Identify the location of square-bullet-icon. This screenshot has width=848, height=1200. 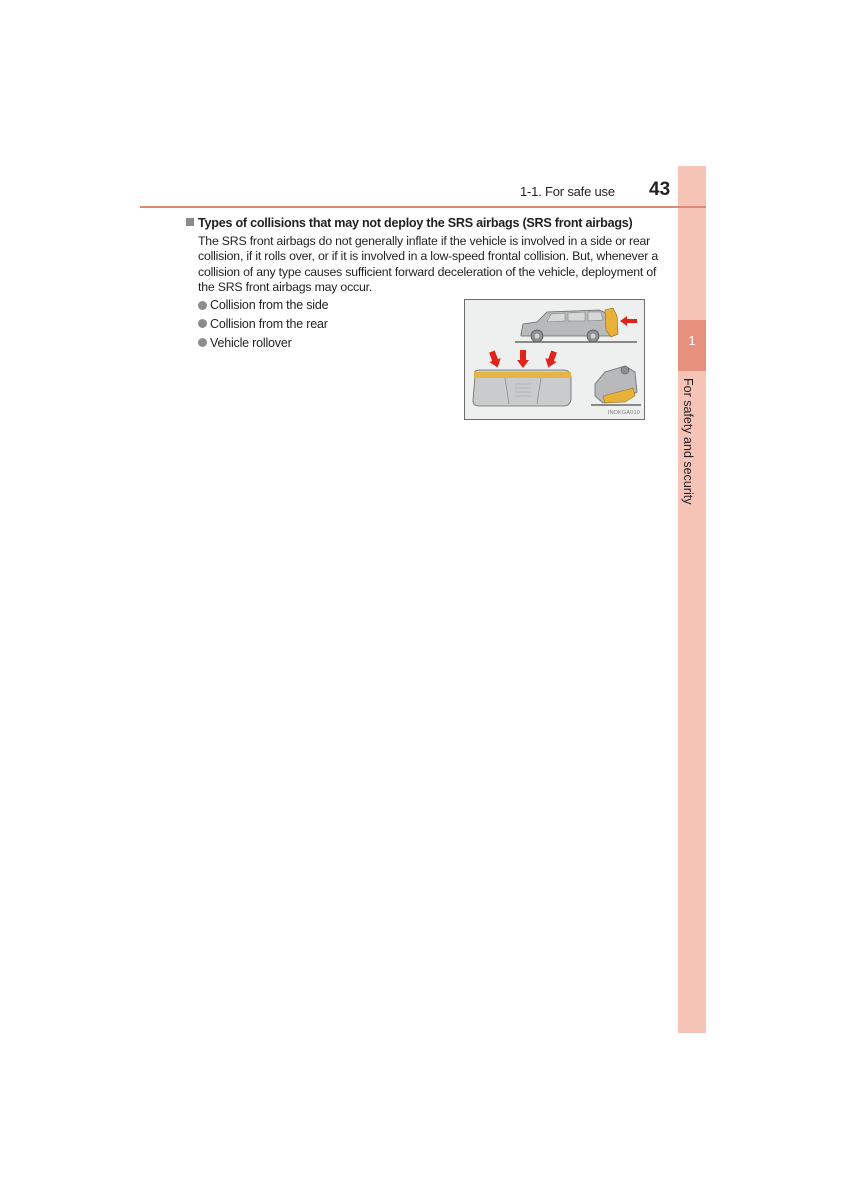
(190, 222).